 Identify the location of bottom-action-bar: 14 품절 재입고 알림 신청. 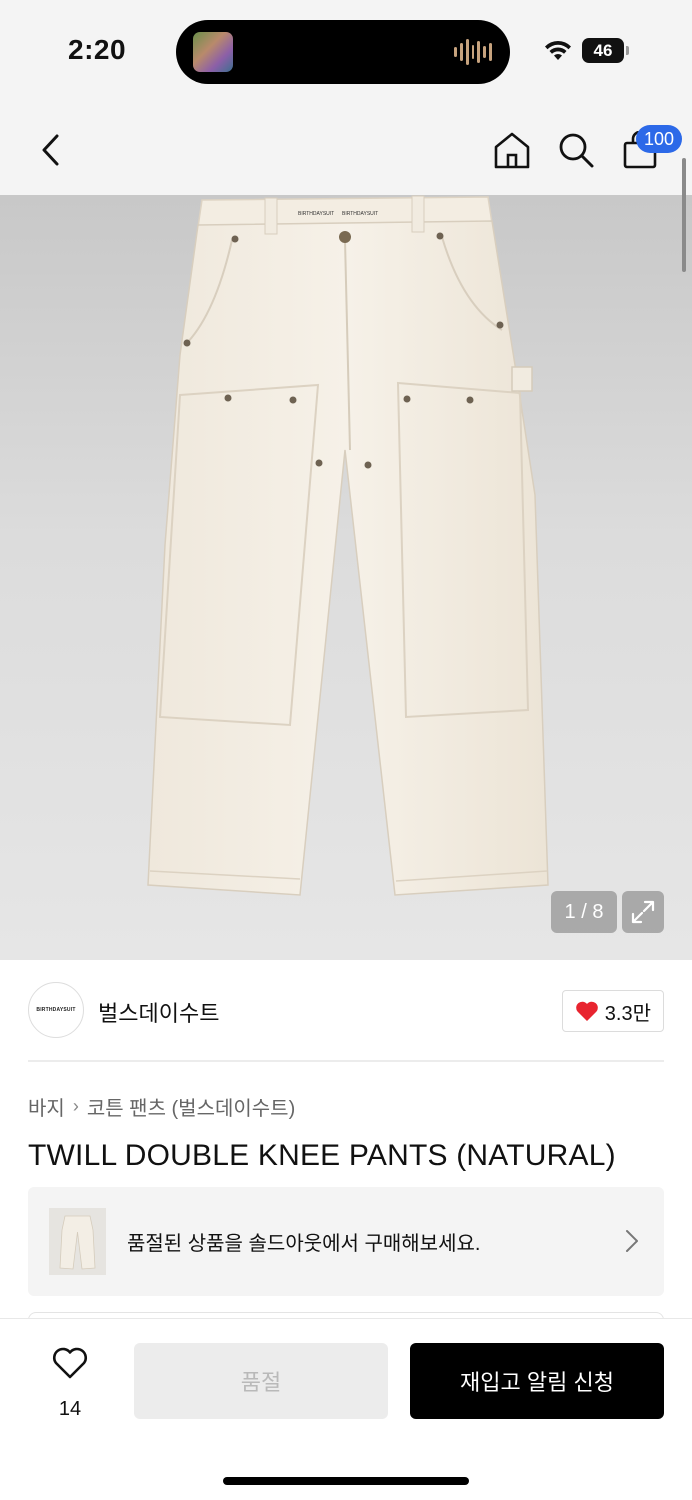
(346, 1409).